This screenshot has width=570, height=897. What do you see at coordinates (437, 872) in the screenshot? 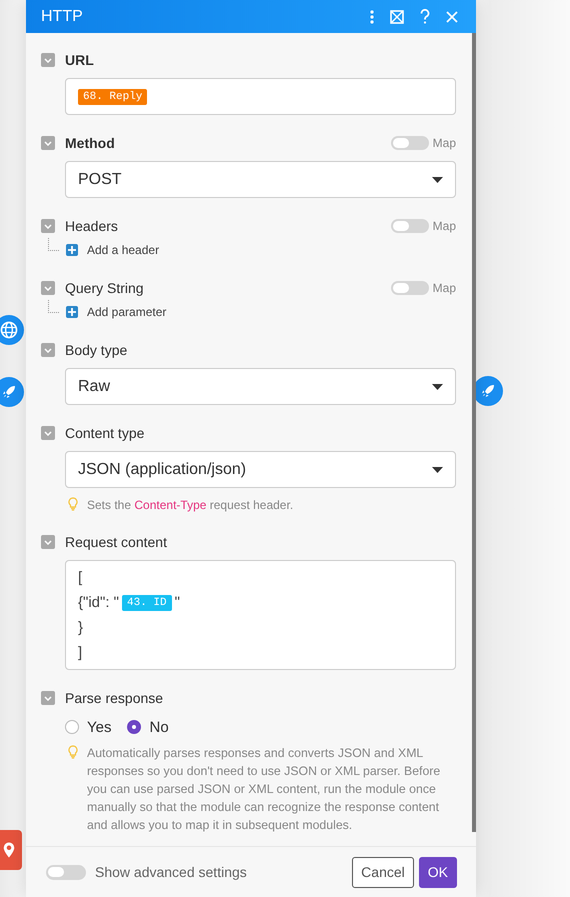
I see `ok-button: OK` at bounding box center [437, 872].